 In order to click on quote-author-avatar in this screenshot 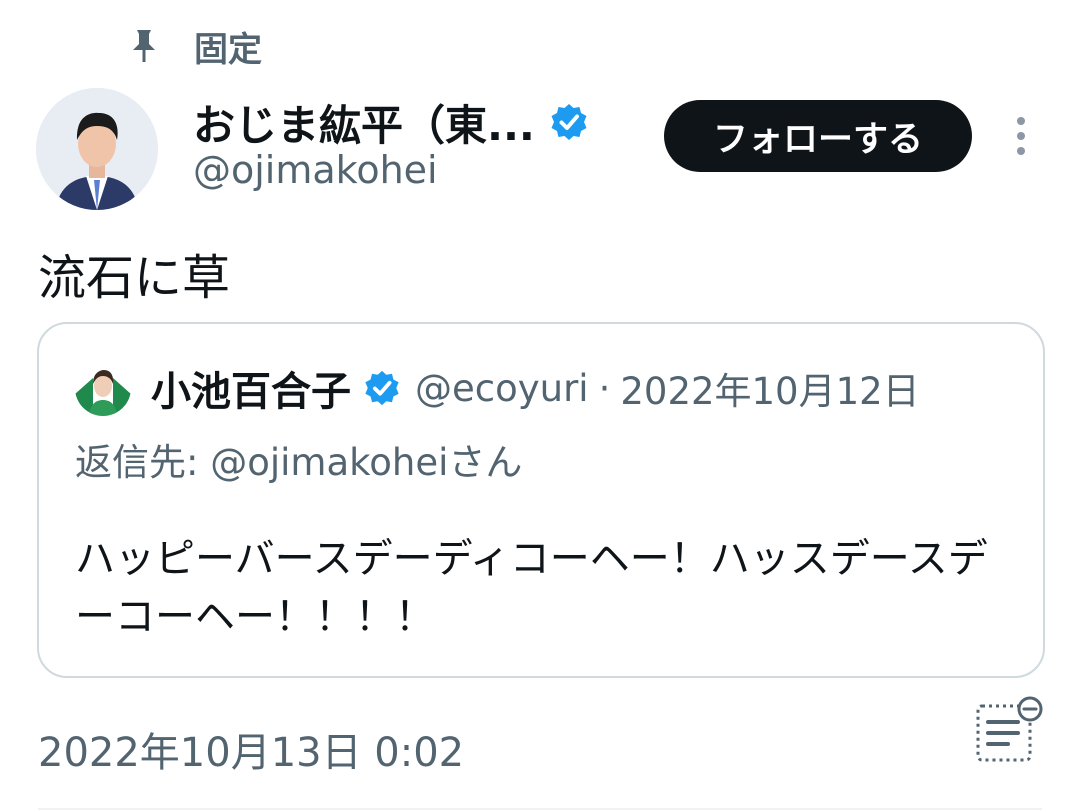, I will do `click(103, 388)`.